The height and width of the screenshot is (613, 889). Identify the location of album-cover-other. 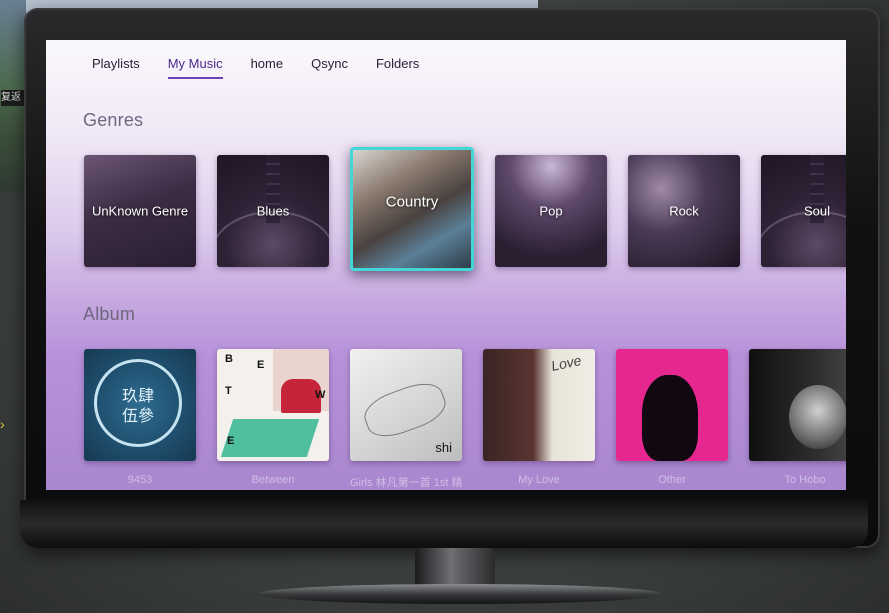
(672, 405).